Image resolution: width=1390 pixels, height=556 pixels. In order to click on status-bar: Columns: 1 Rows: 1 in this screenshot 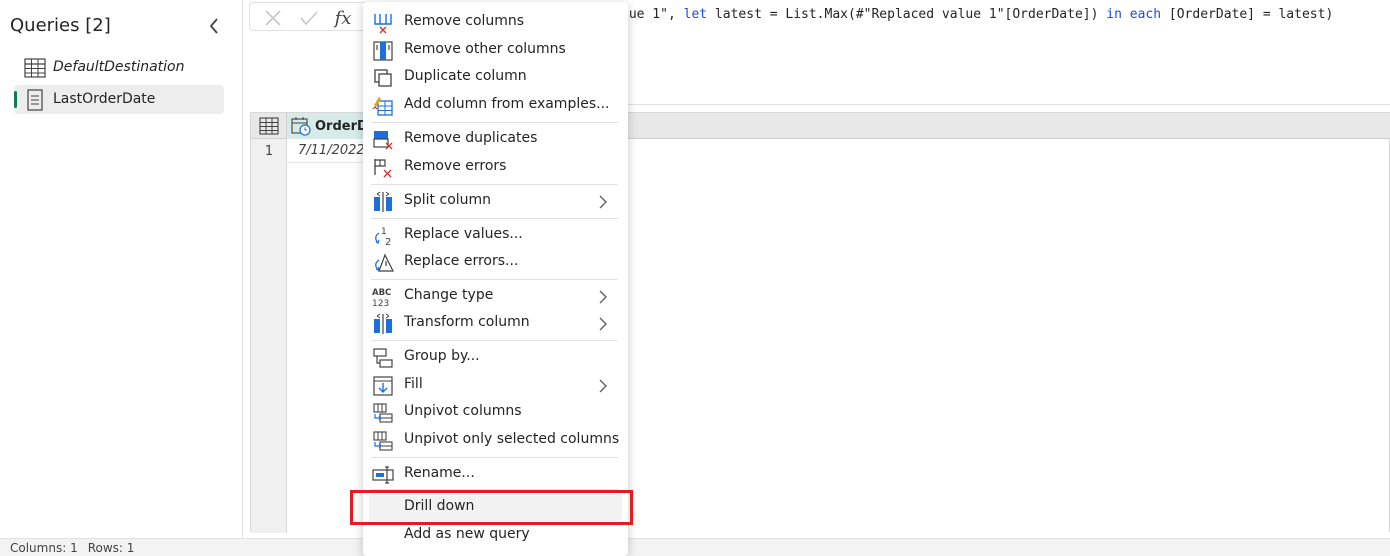, I will do `click(695, 547)`.